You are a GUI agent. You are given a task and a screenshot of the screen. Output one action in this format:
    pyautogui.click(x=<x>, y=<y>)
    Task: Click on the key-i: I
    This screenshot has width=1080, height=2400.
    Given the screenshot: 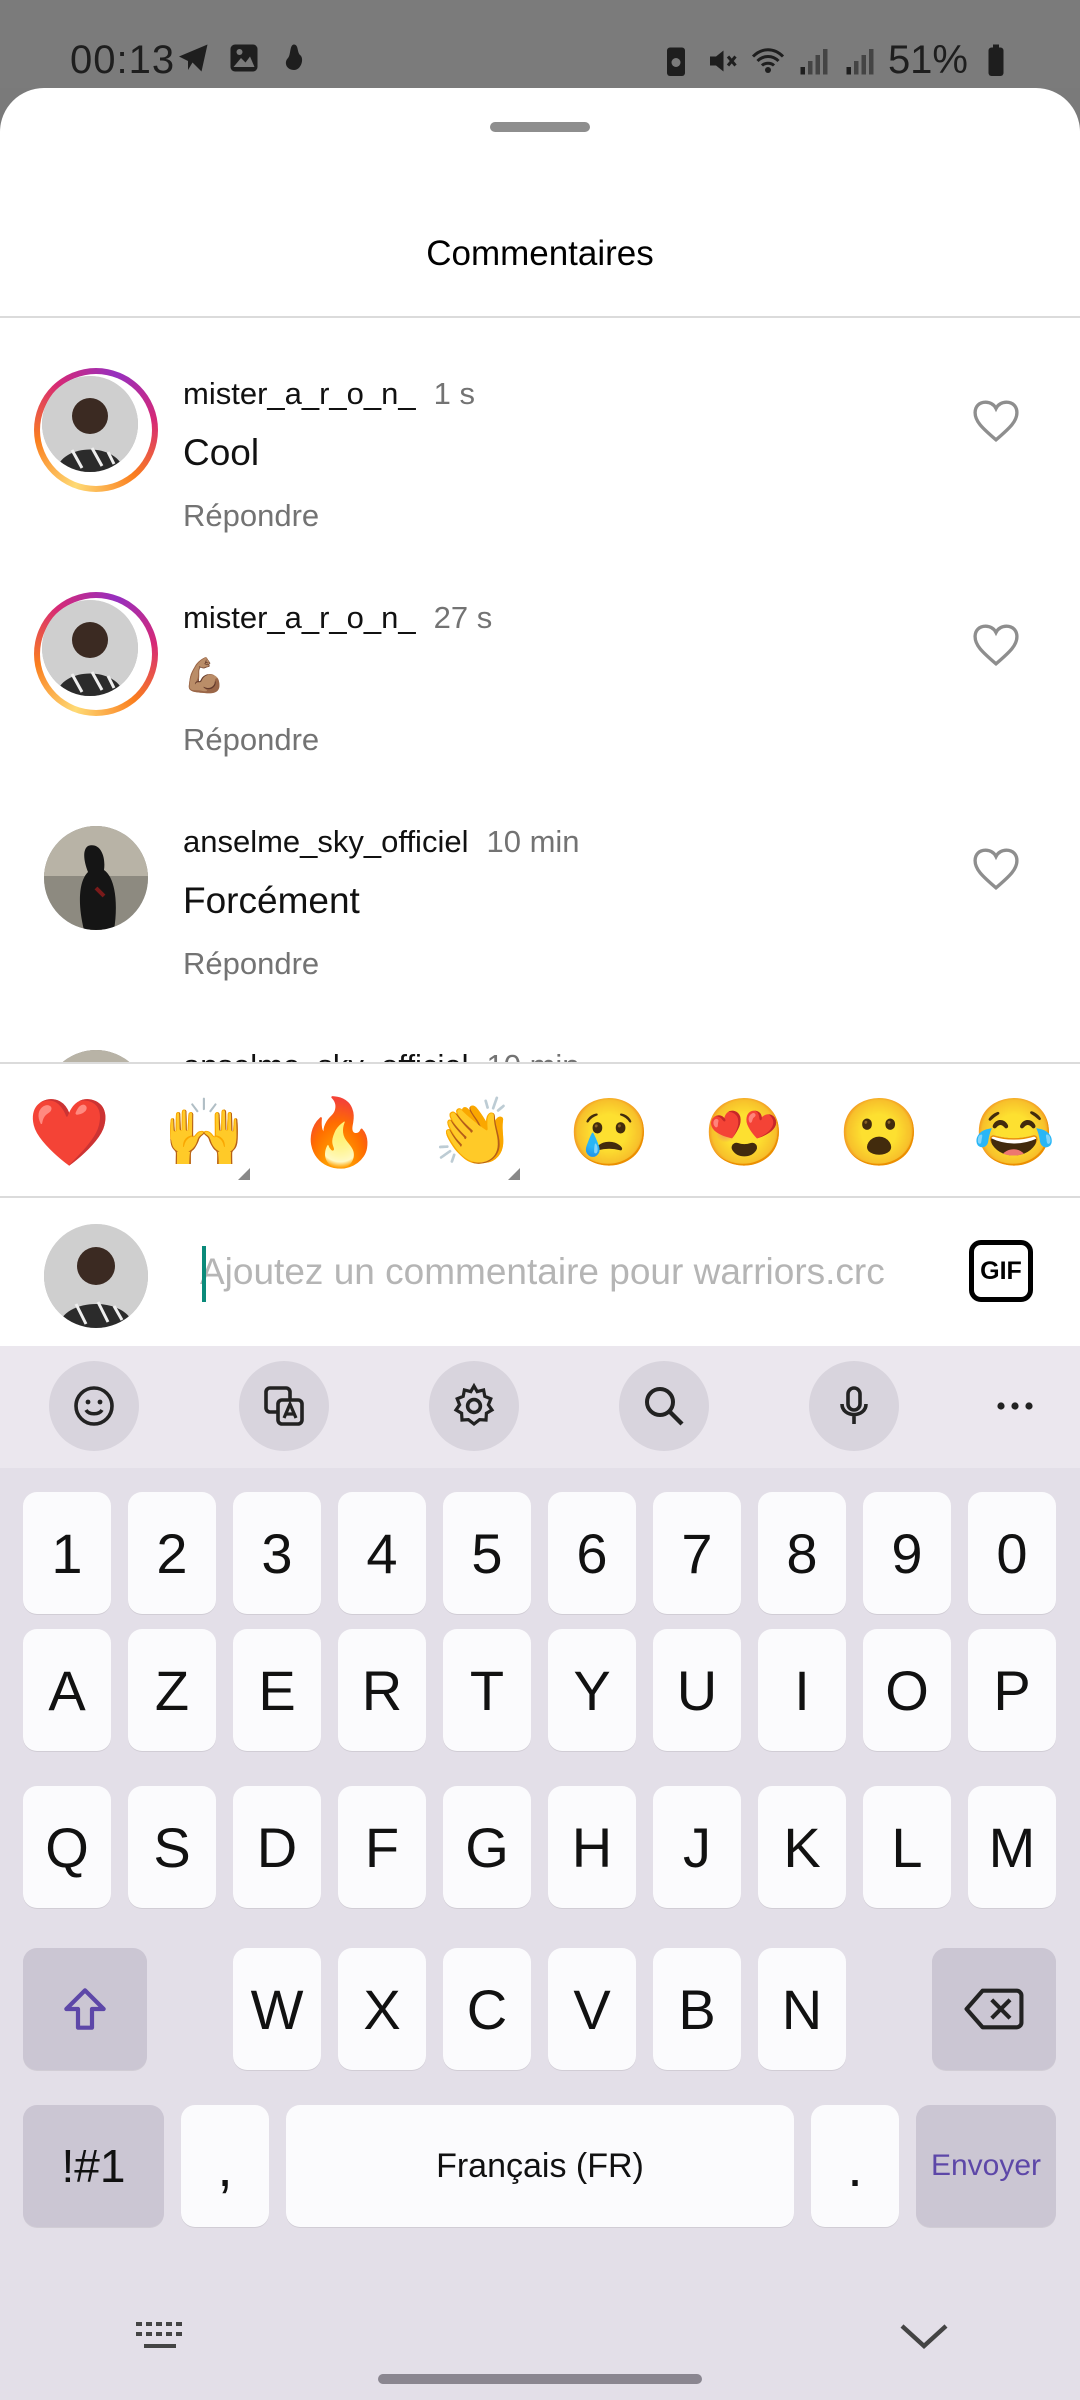 What is the action you would take?
    pyautogui.click(x=802, y=1690)
    